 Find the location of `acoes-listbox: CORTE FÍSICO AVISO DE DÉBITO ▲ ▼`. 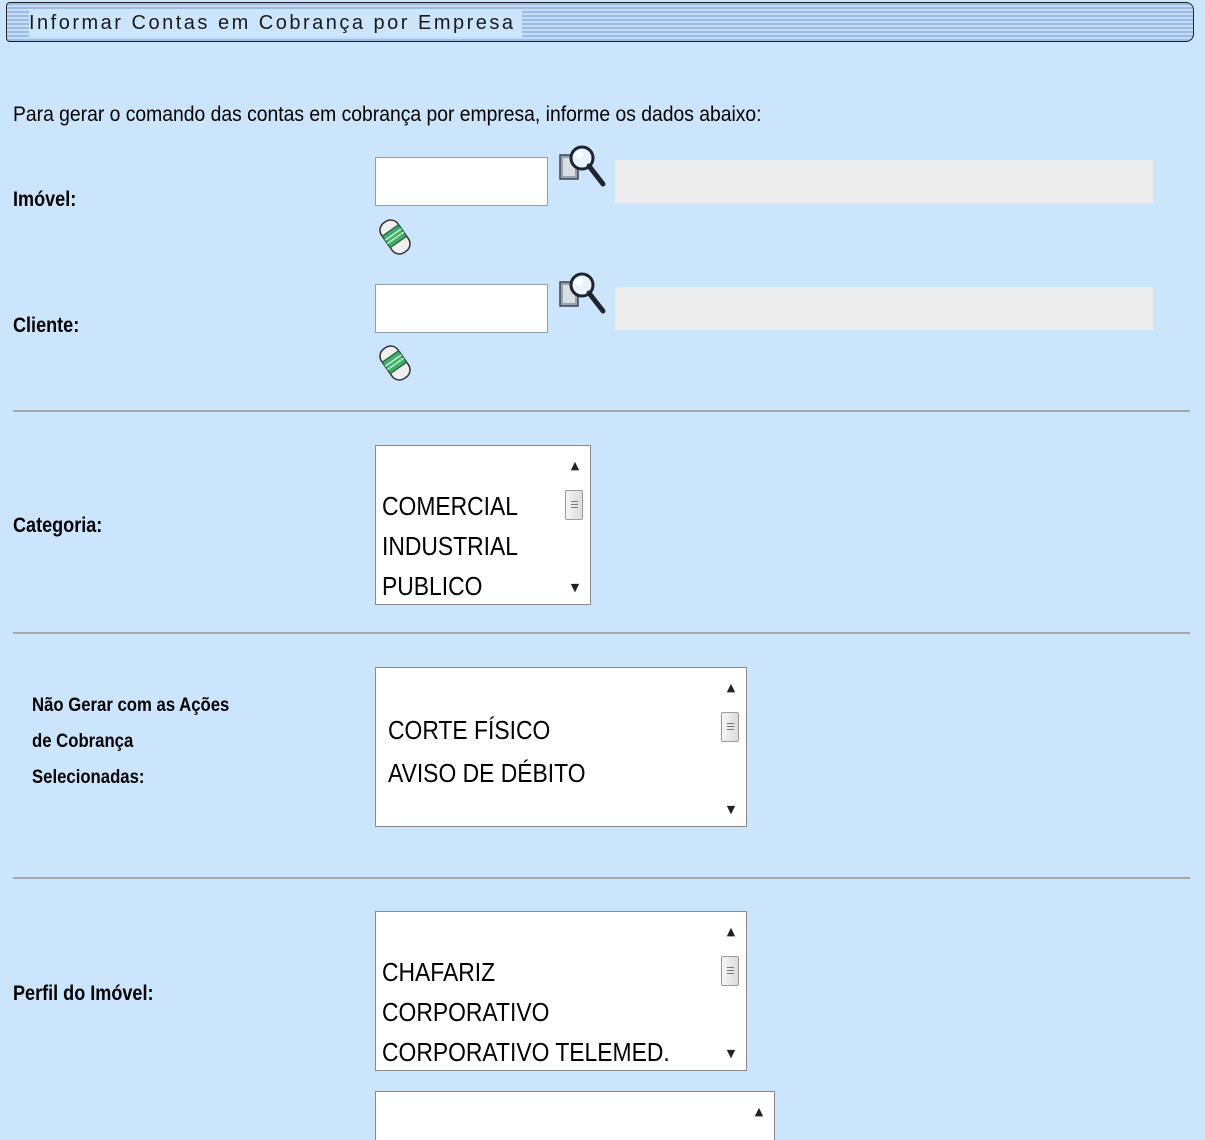

acoes-listbox: CORTE FÍSICO AVISO DE DÉBITO ▲ ▼ is located at coordinates (561, 747).